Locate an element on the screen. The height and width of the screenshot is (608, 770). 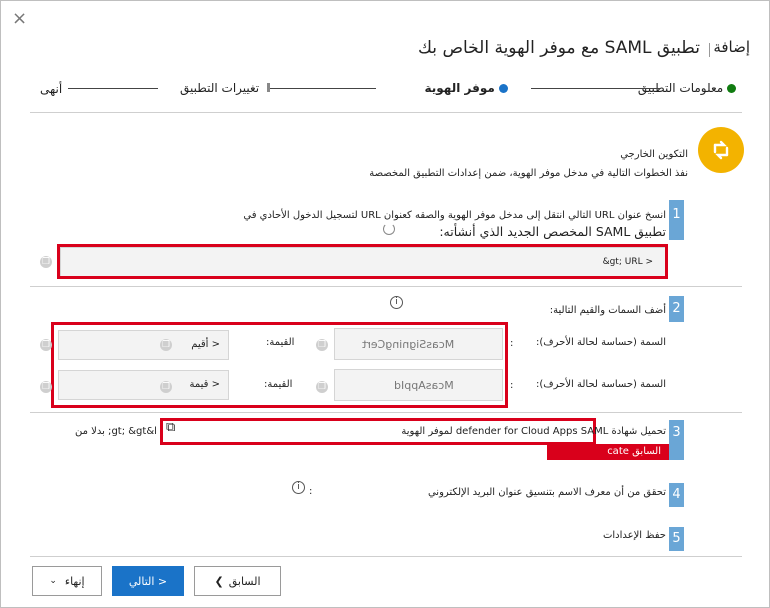
step-1-number: 1 is located at coordinates (676, 220).